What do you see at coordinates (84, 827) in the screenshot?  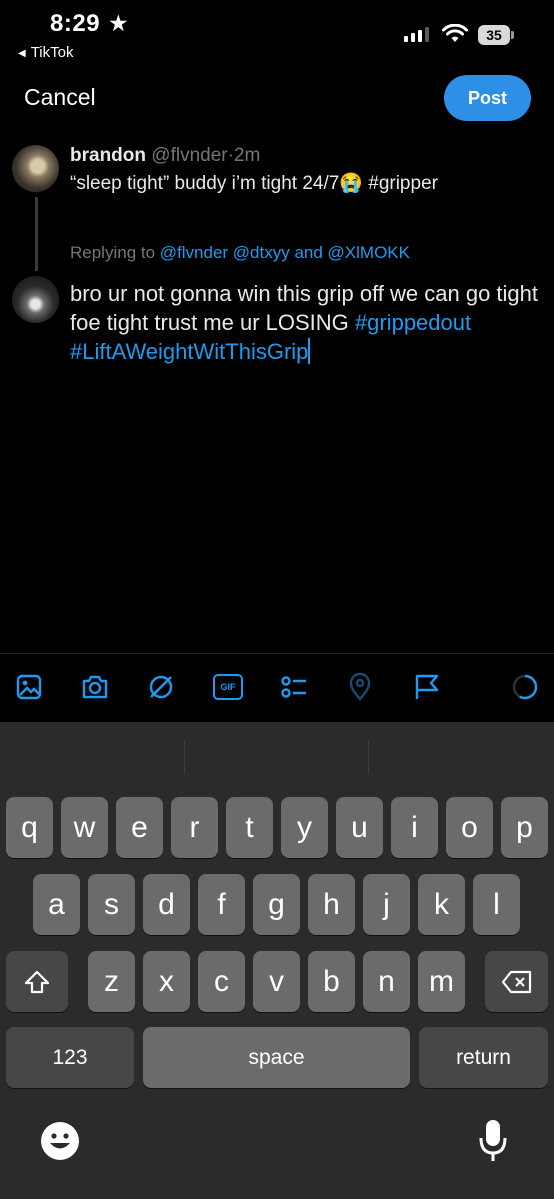 I see `key-w: w` at bounding box center [84, 827].